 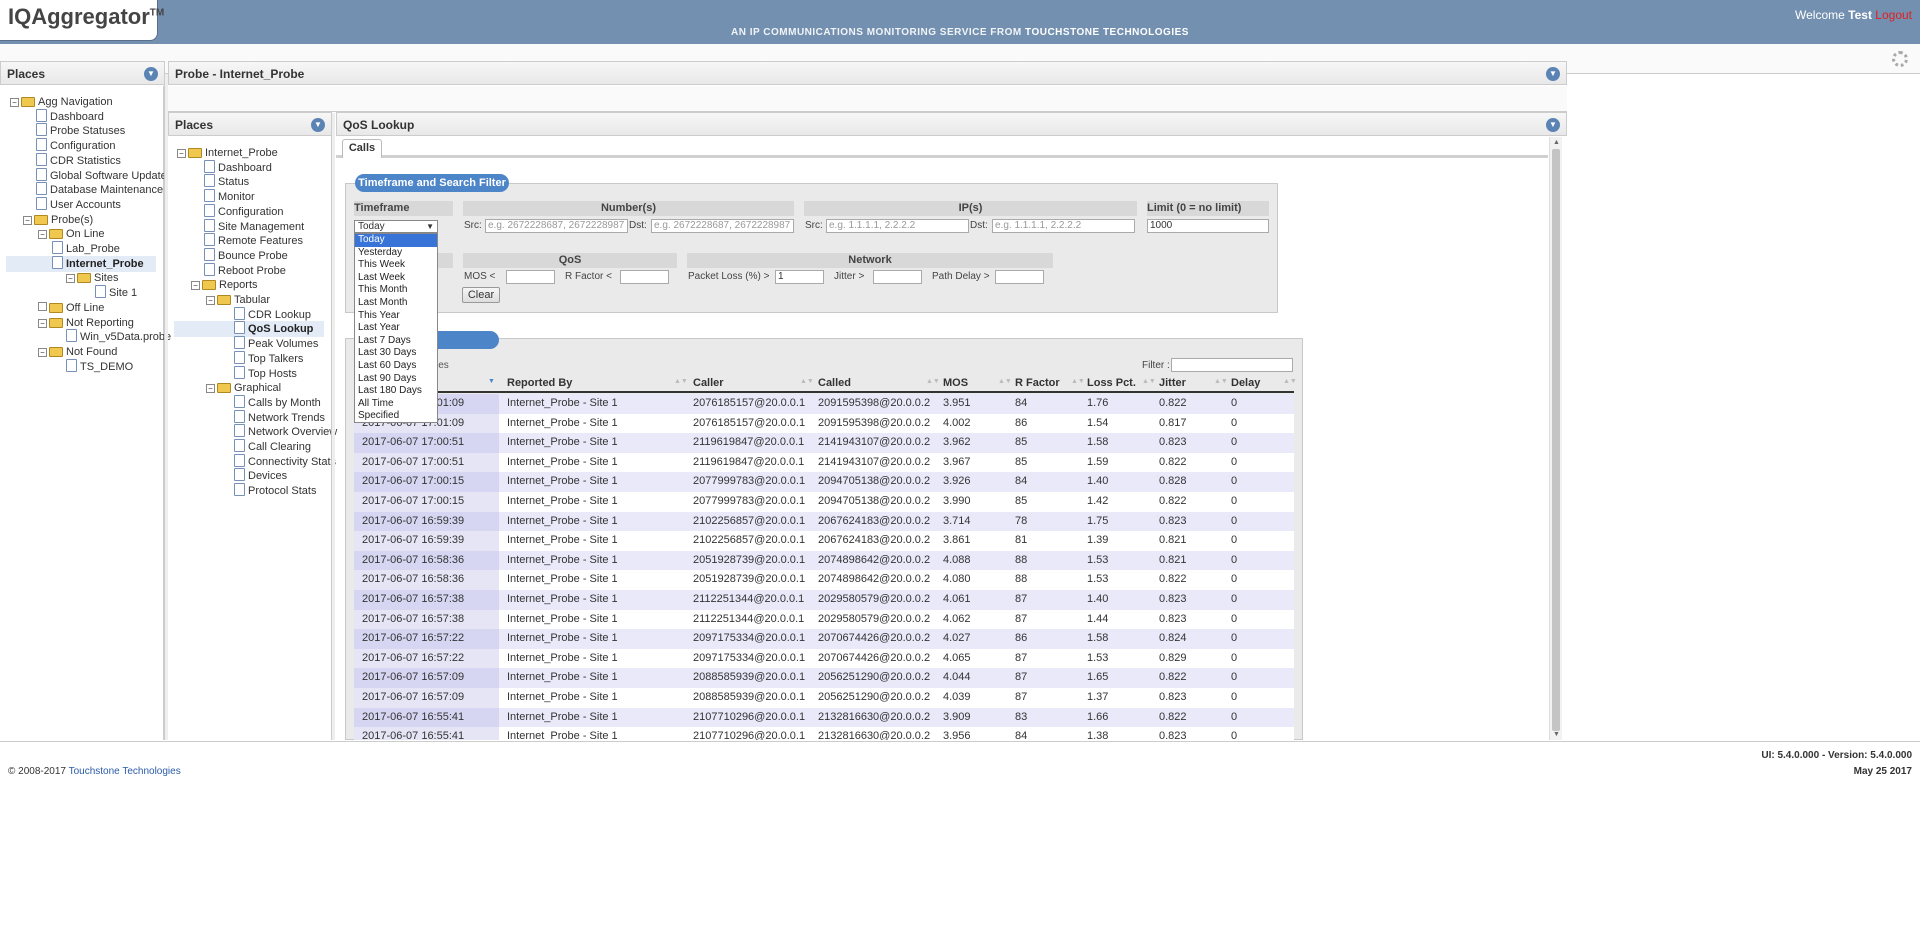 I want to click on tree-item-reboot-probe: Reboot Probe, so click(x=245, y=270).